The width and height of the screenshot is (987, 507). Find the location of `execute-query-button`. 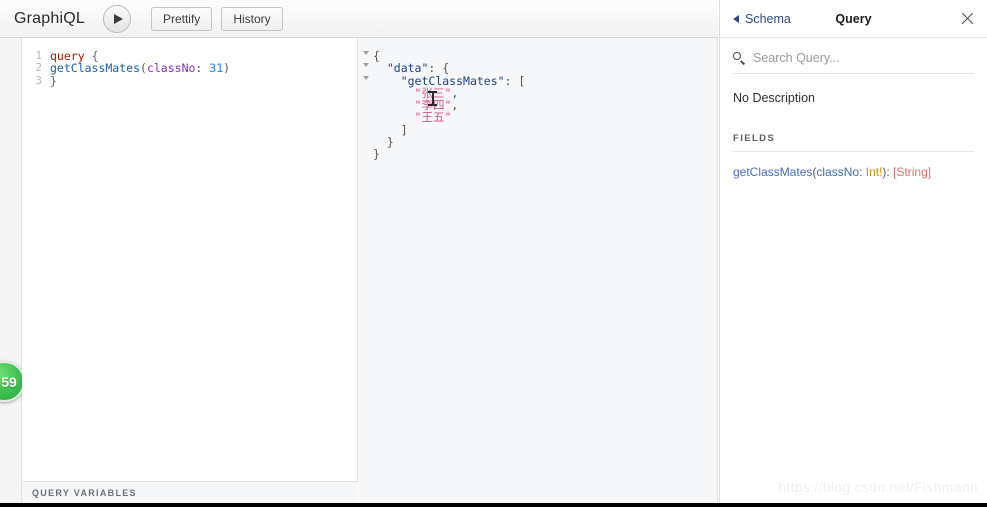

execute-query-button is located at coordinates (116, 18).